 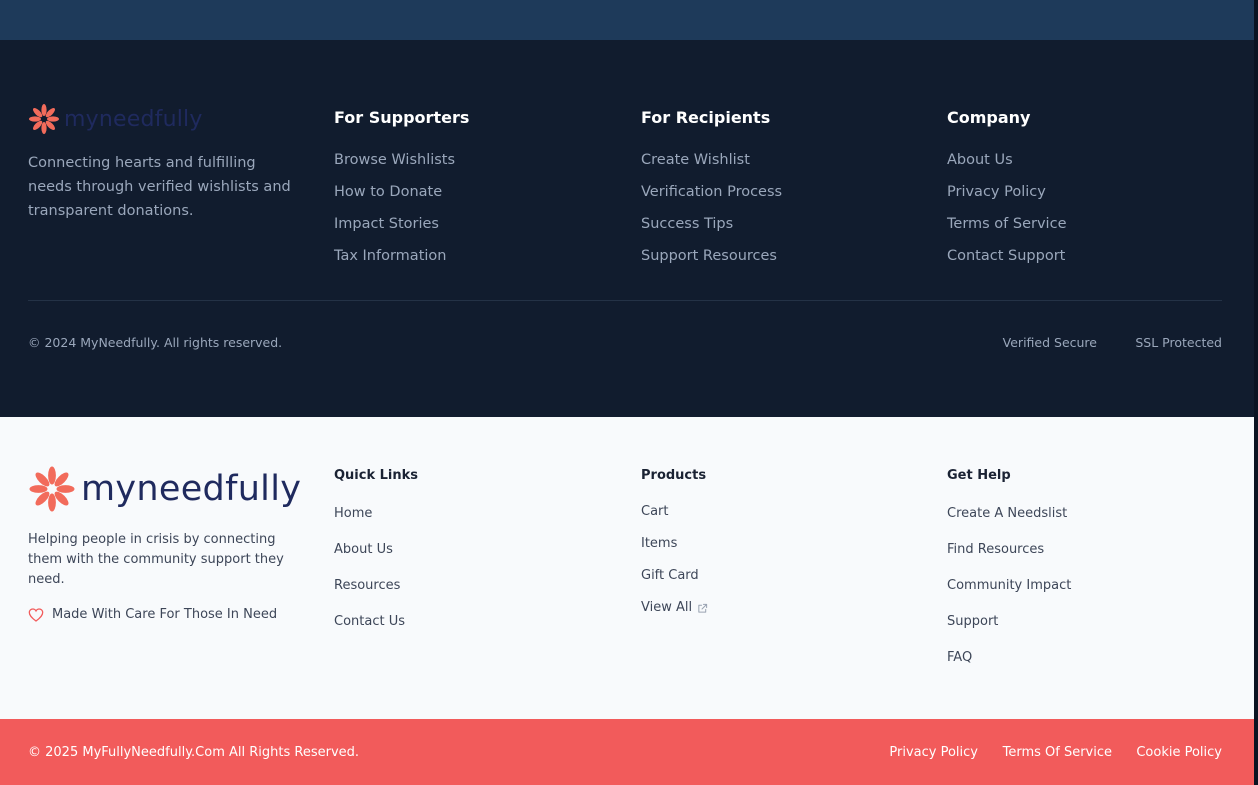 What do you see at coordinates (989, 117) in the screenshot?
I see `column-heading: Company` at bounding box center [989, 117].